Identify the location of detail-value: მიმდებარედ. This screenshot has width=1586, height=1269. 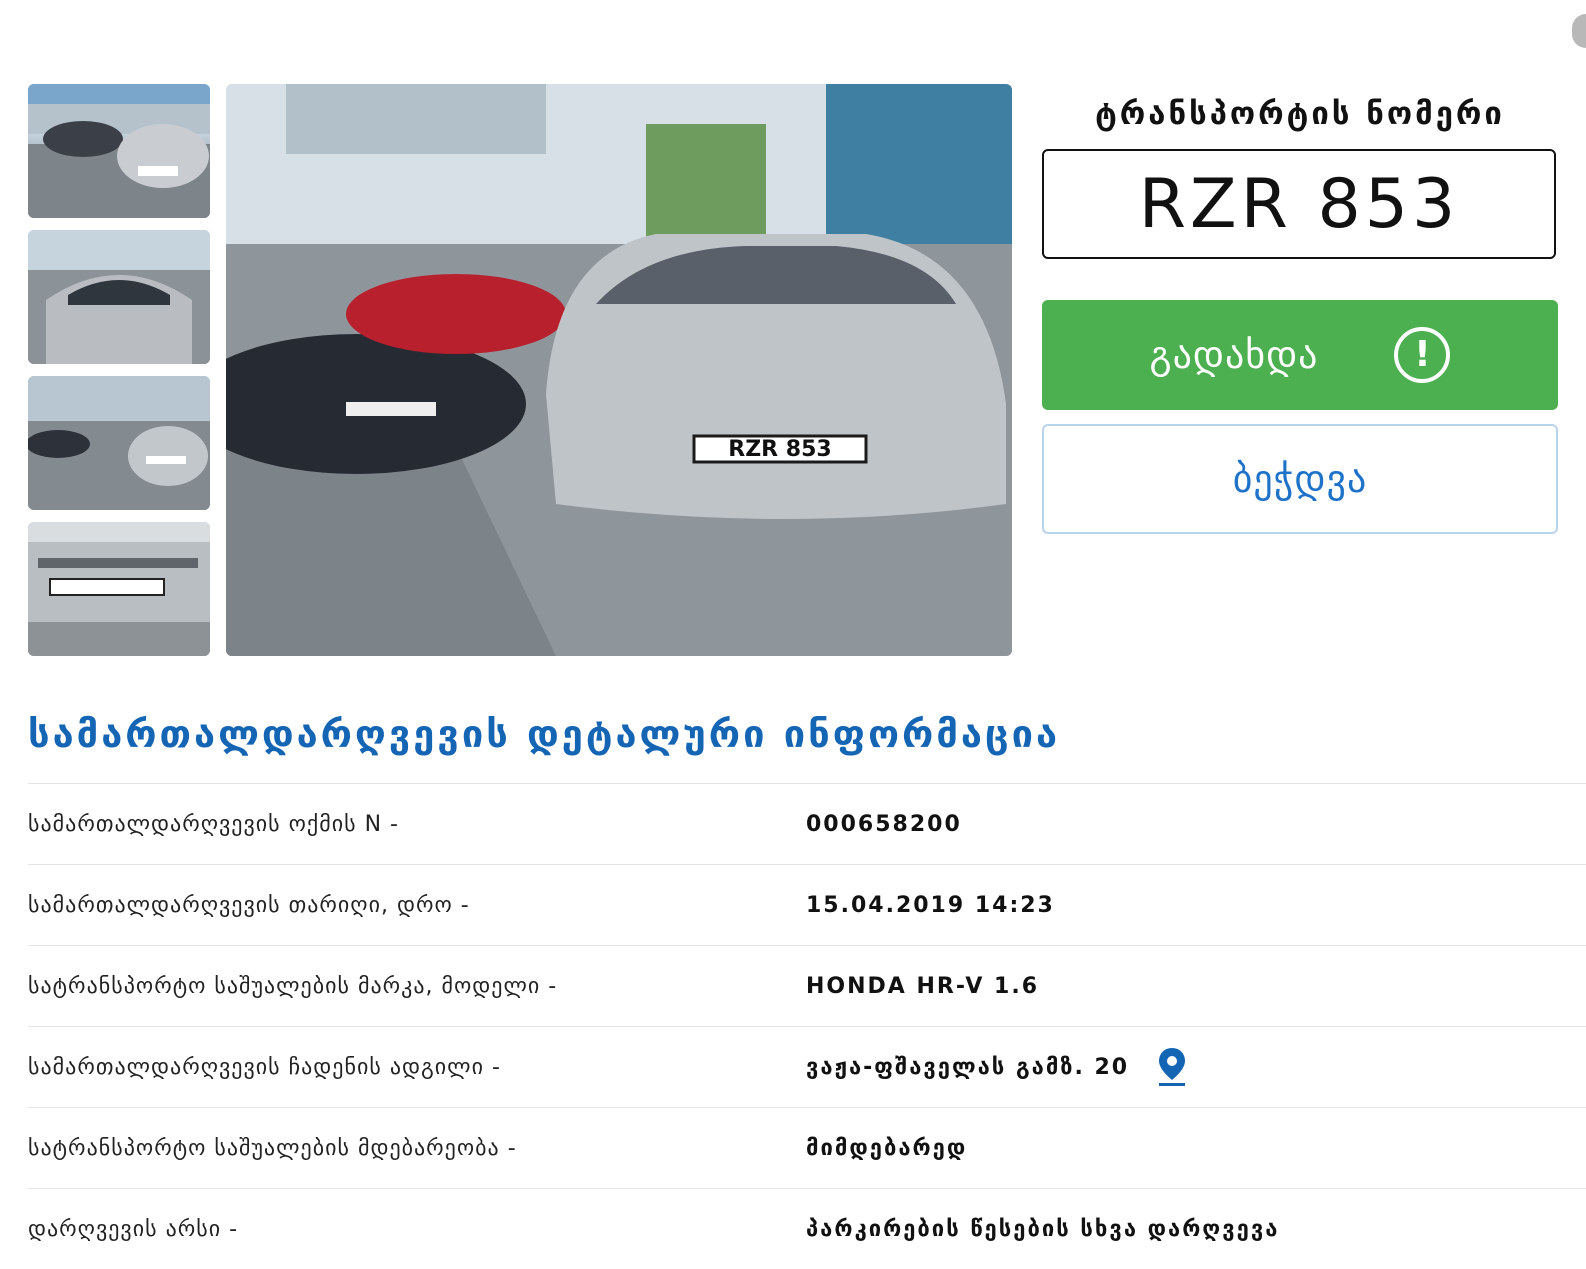
(887, 1148).